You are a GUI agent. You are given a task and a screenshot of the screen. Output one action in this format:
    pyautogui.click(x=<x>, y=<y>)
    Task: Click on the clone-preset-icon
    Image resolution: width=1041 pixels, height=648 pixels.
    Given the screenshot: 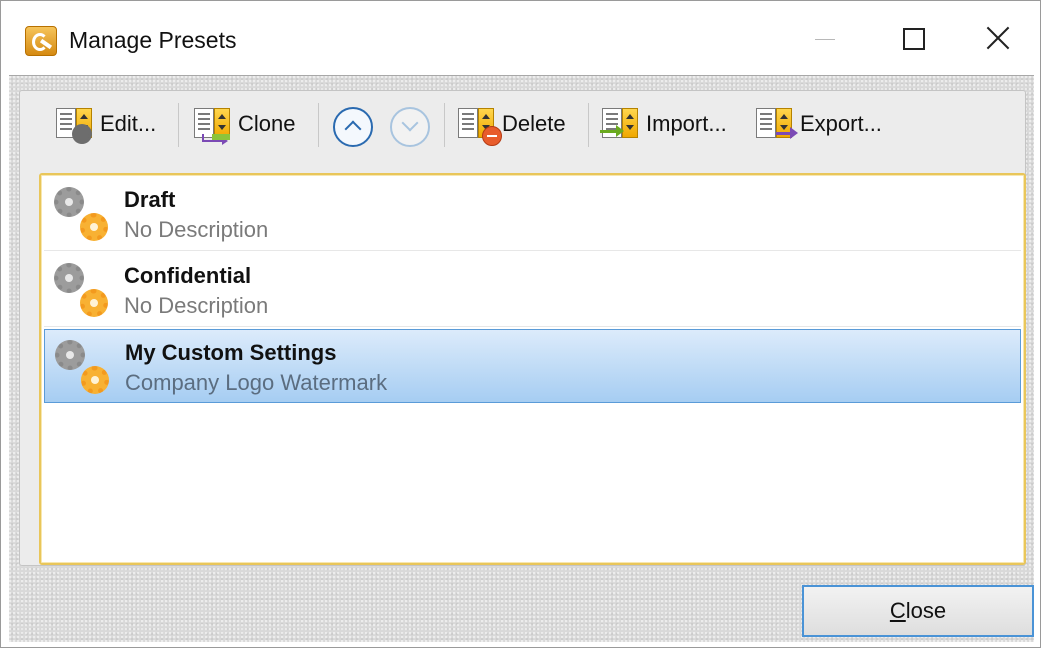 What is the action you would take?
    pyautogui.click(x=212, y=125)
    